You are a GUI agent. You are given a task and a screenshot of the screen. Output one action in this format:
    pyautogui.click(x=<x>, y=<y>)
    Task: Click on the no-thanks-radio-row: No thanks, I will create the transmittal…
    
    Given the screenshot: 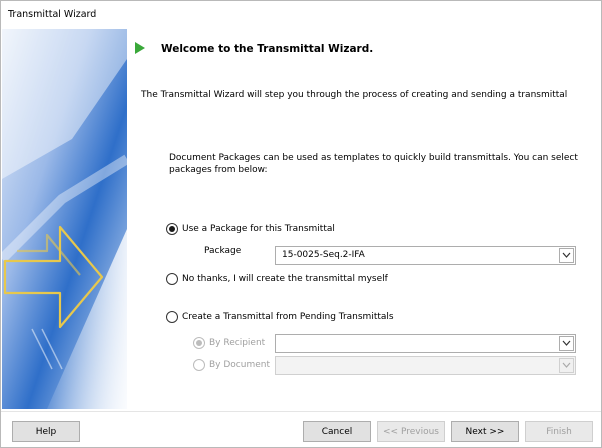 What is the action you would take?
    pyautogui.click(x=277, y=279)
    